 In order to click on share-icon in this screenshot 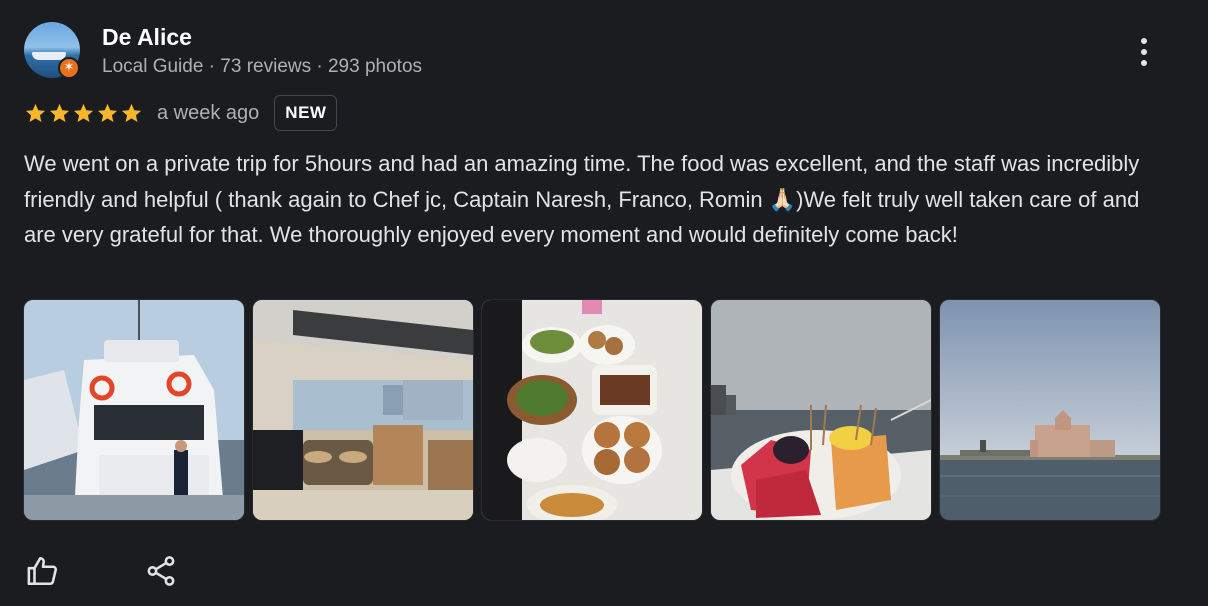, I will do `click(161, 571)`.